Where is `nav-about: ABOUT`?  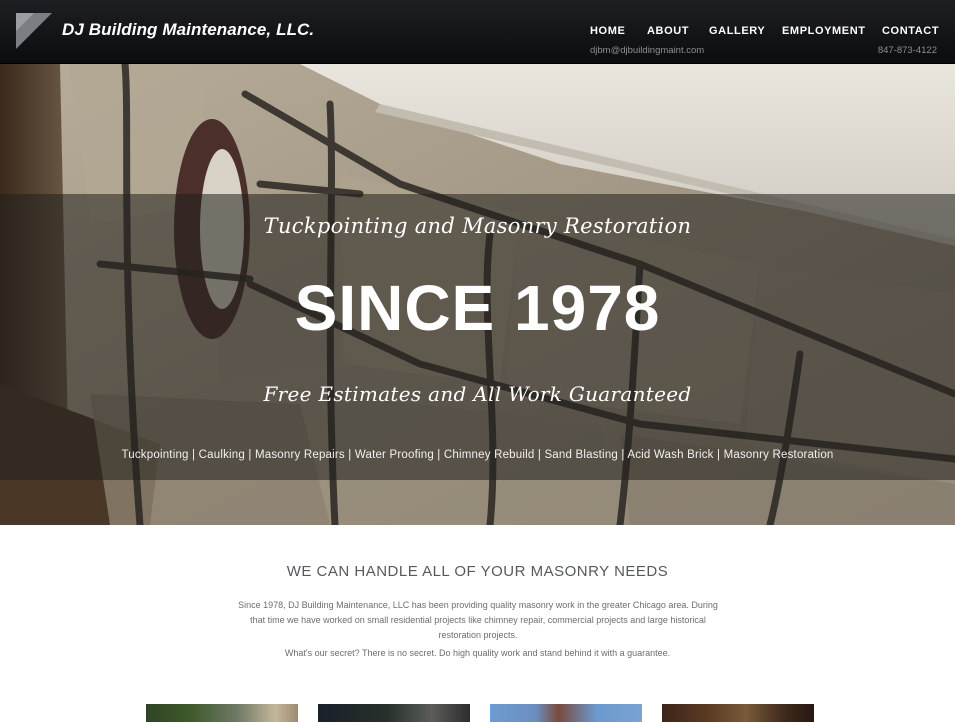 nav-about: ABOUT is located at coordinates (668, 31).